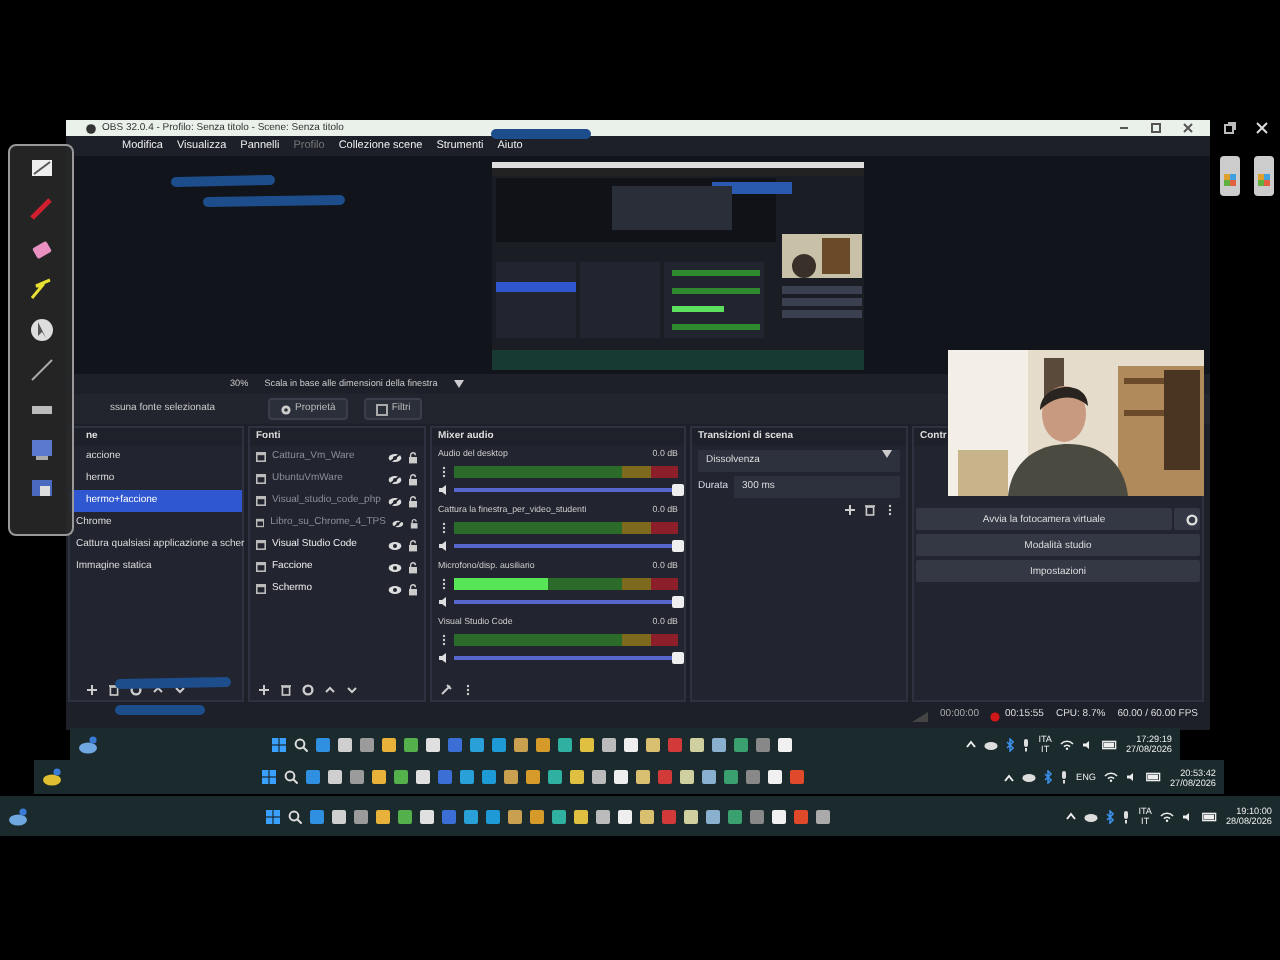 The width and height of the screenshot is (1280, 960). What do you see at coordinates (1188, 128) in the screenshot?
I see `close-icon` at bounding box center [1188, 128].